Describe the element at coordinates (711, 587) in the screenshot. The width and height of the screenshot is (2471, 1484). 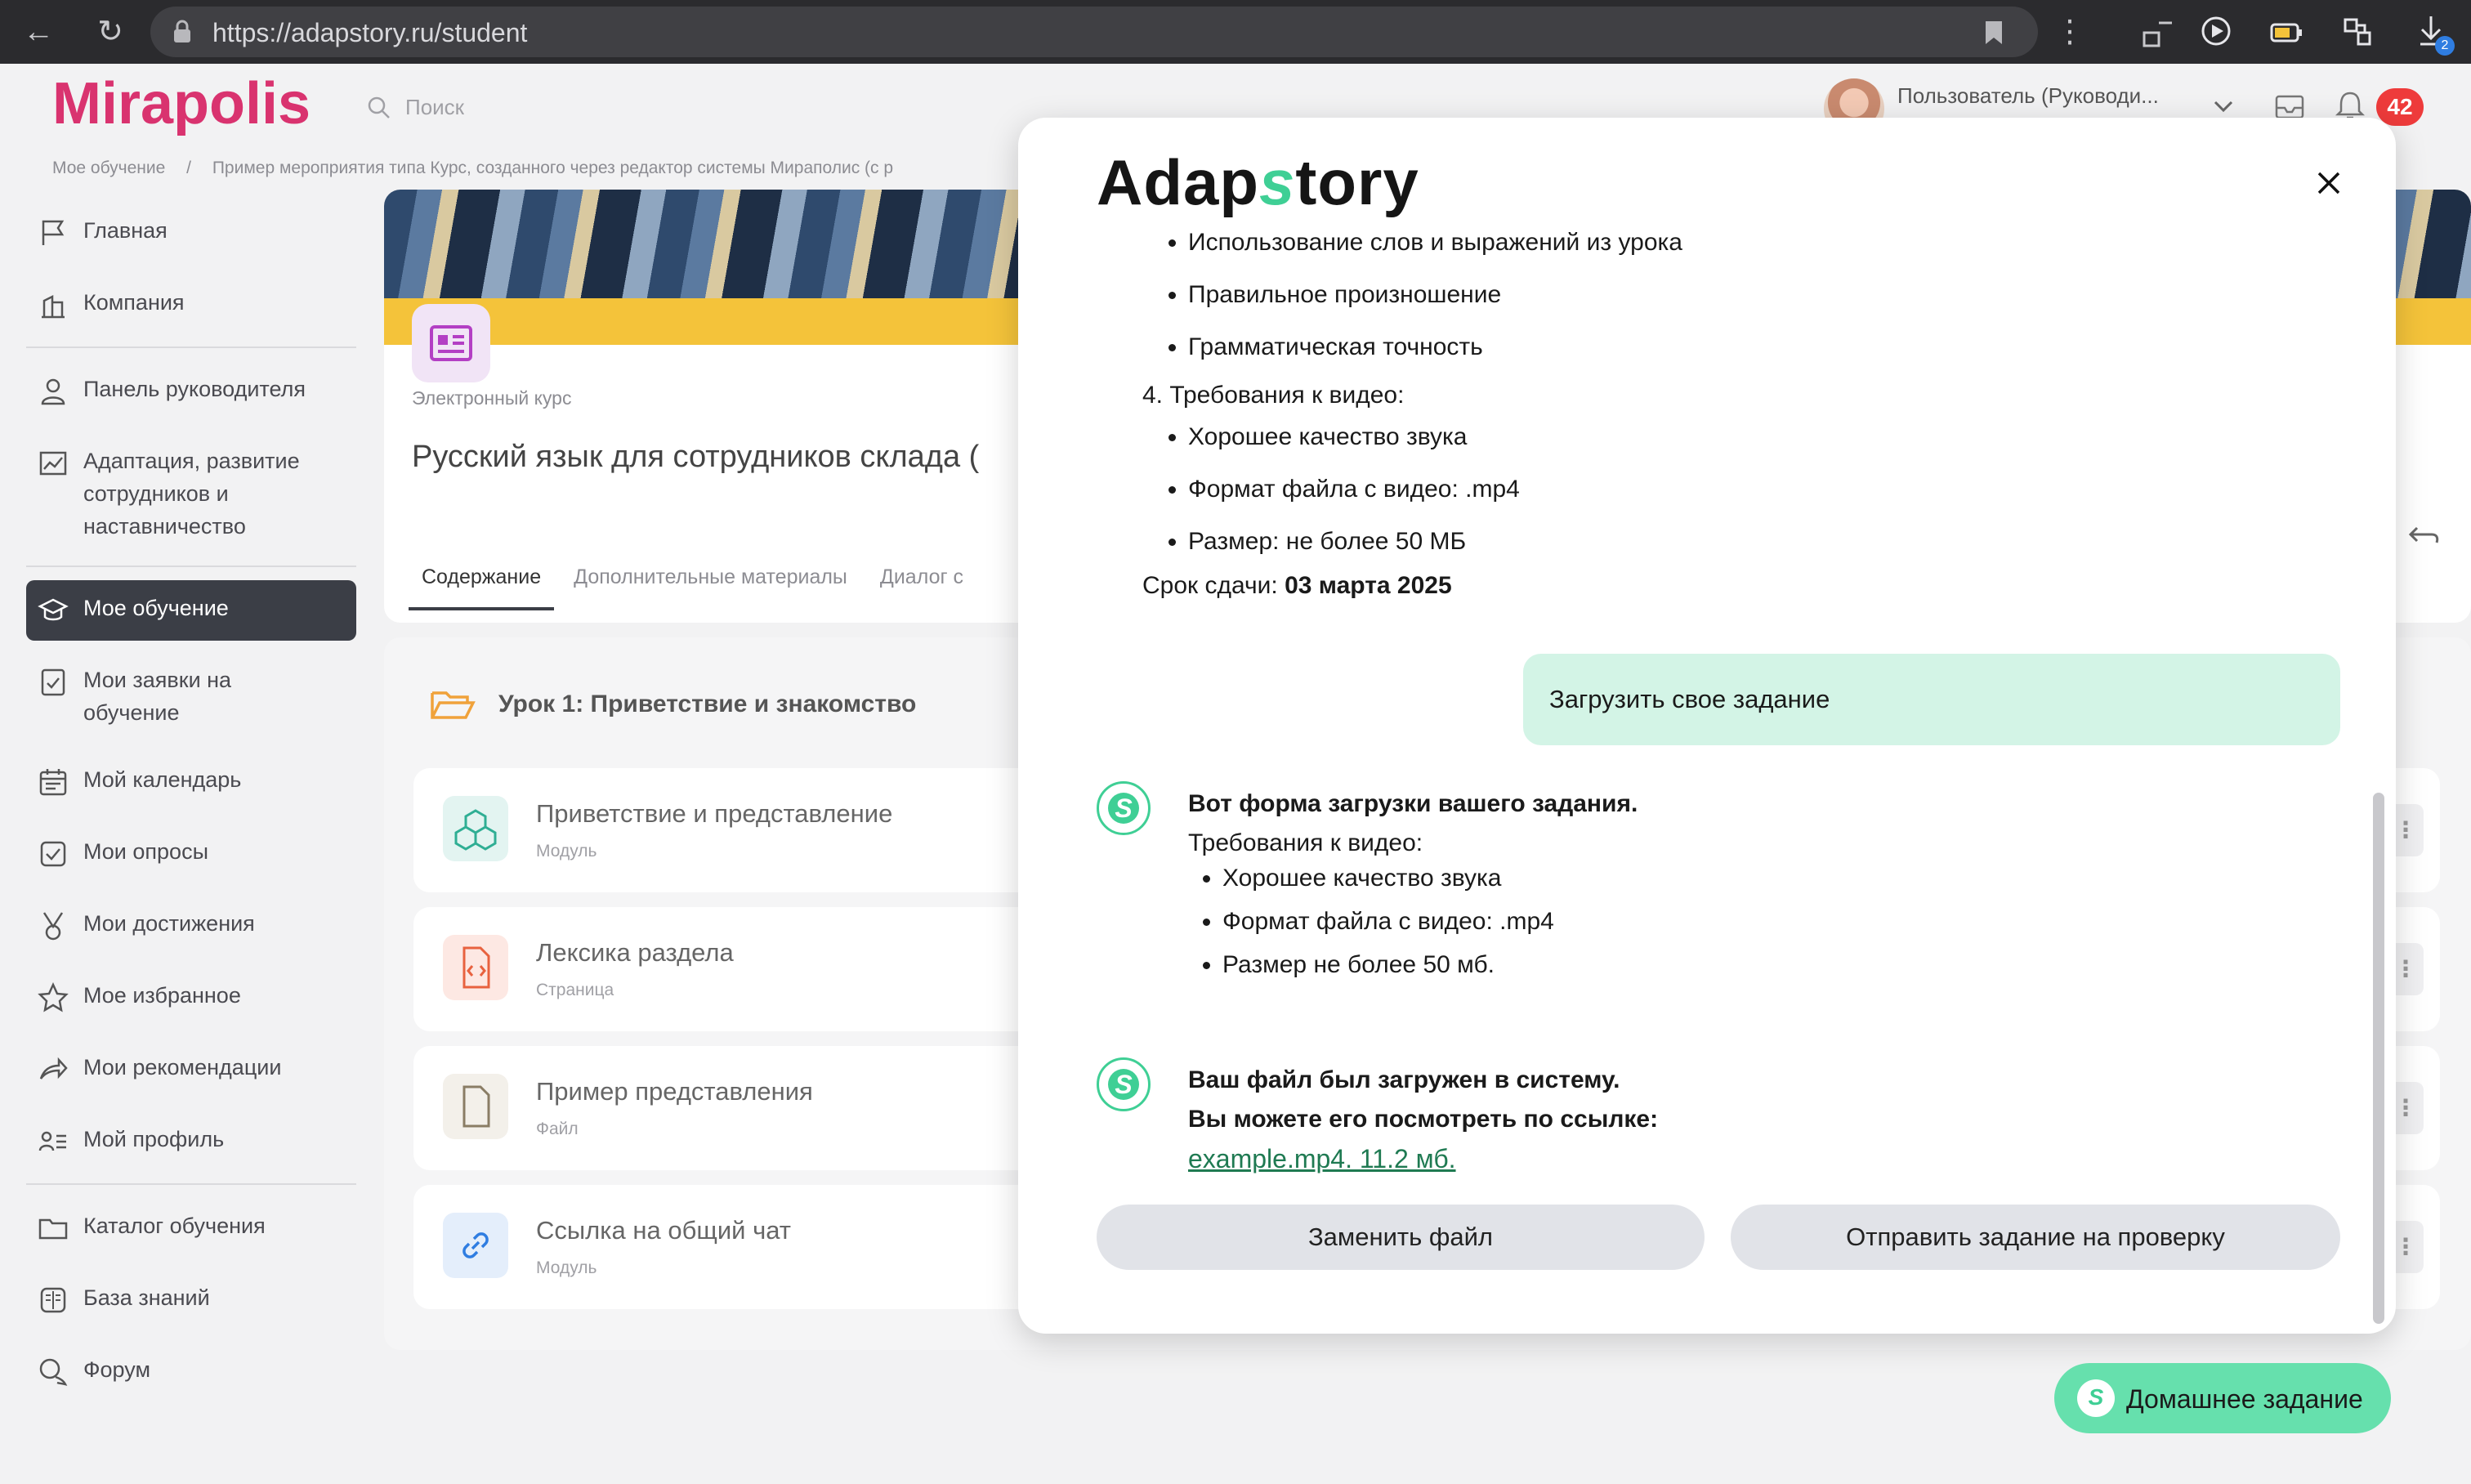
I see `tab-additional-materials: Дополнительные материалы` at that location.